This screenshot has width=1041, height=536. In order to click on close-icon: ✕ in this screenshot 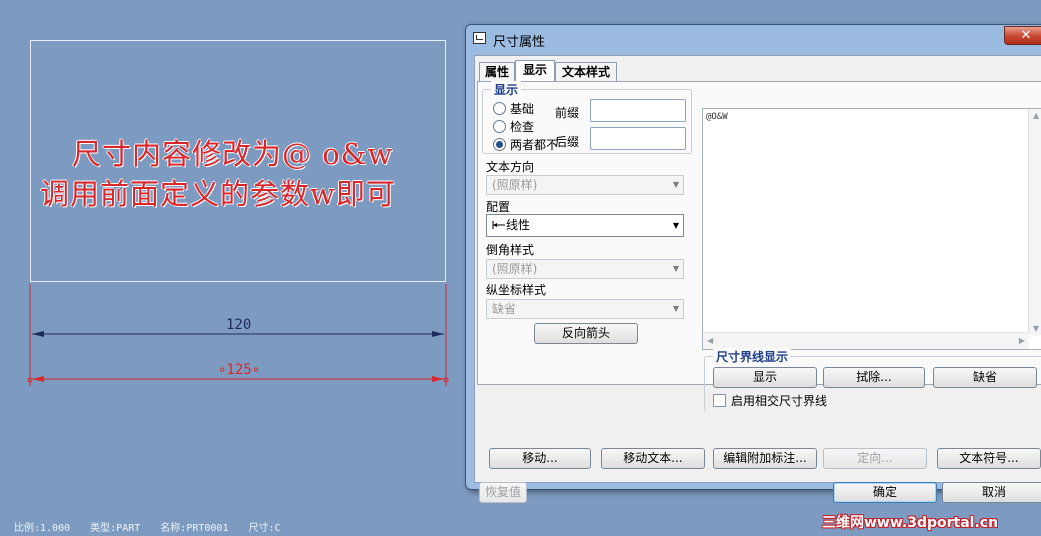, I will do `click(1026, 35)`.